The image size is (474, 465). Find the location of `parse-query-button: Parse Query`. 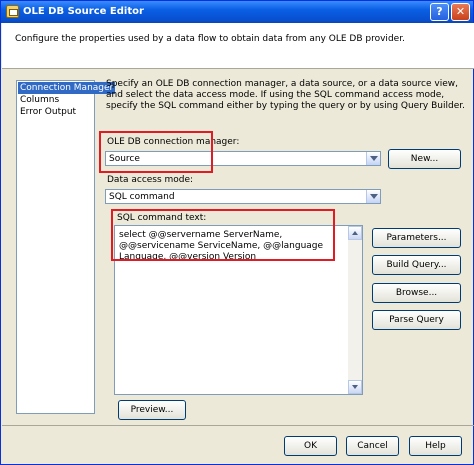

parse-query-button: Parse Query is located at coordinates (416, 320).